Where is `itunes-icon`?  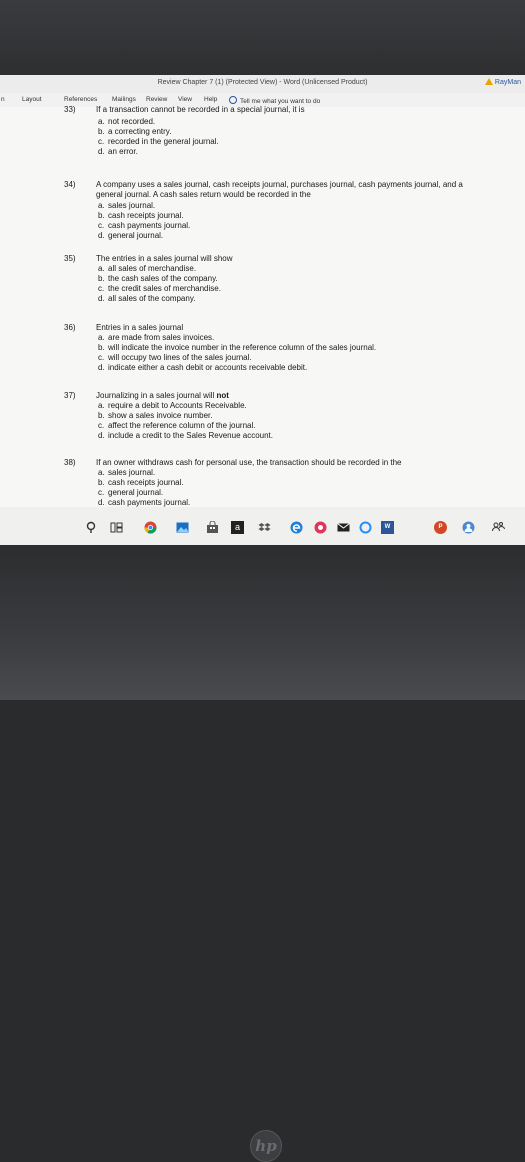 itunes-icon is located at coordinates (320, 527).